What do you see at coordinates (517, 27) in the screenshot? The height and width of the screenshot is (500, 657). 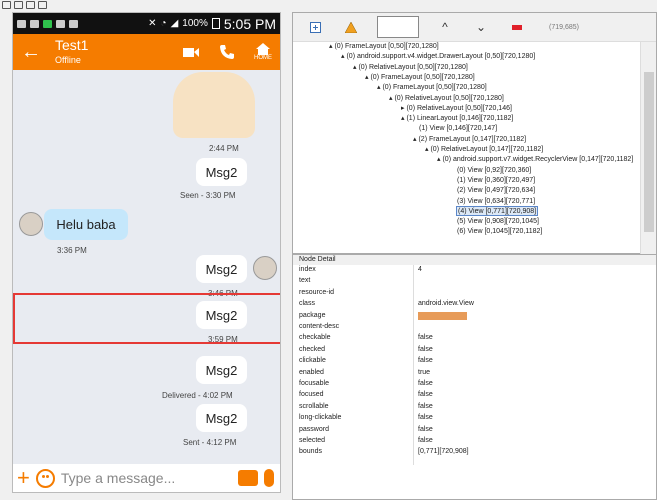 I see `clear-search-icon` at bounding box center [517, 27].